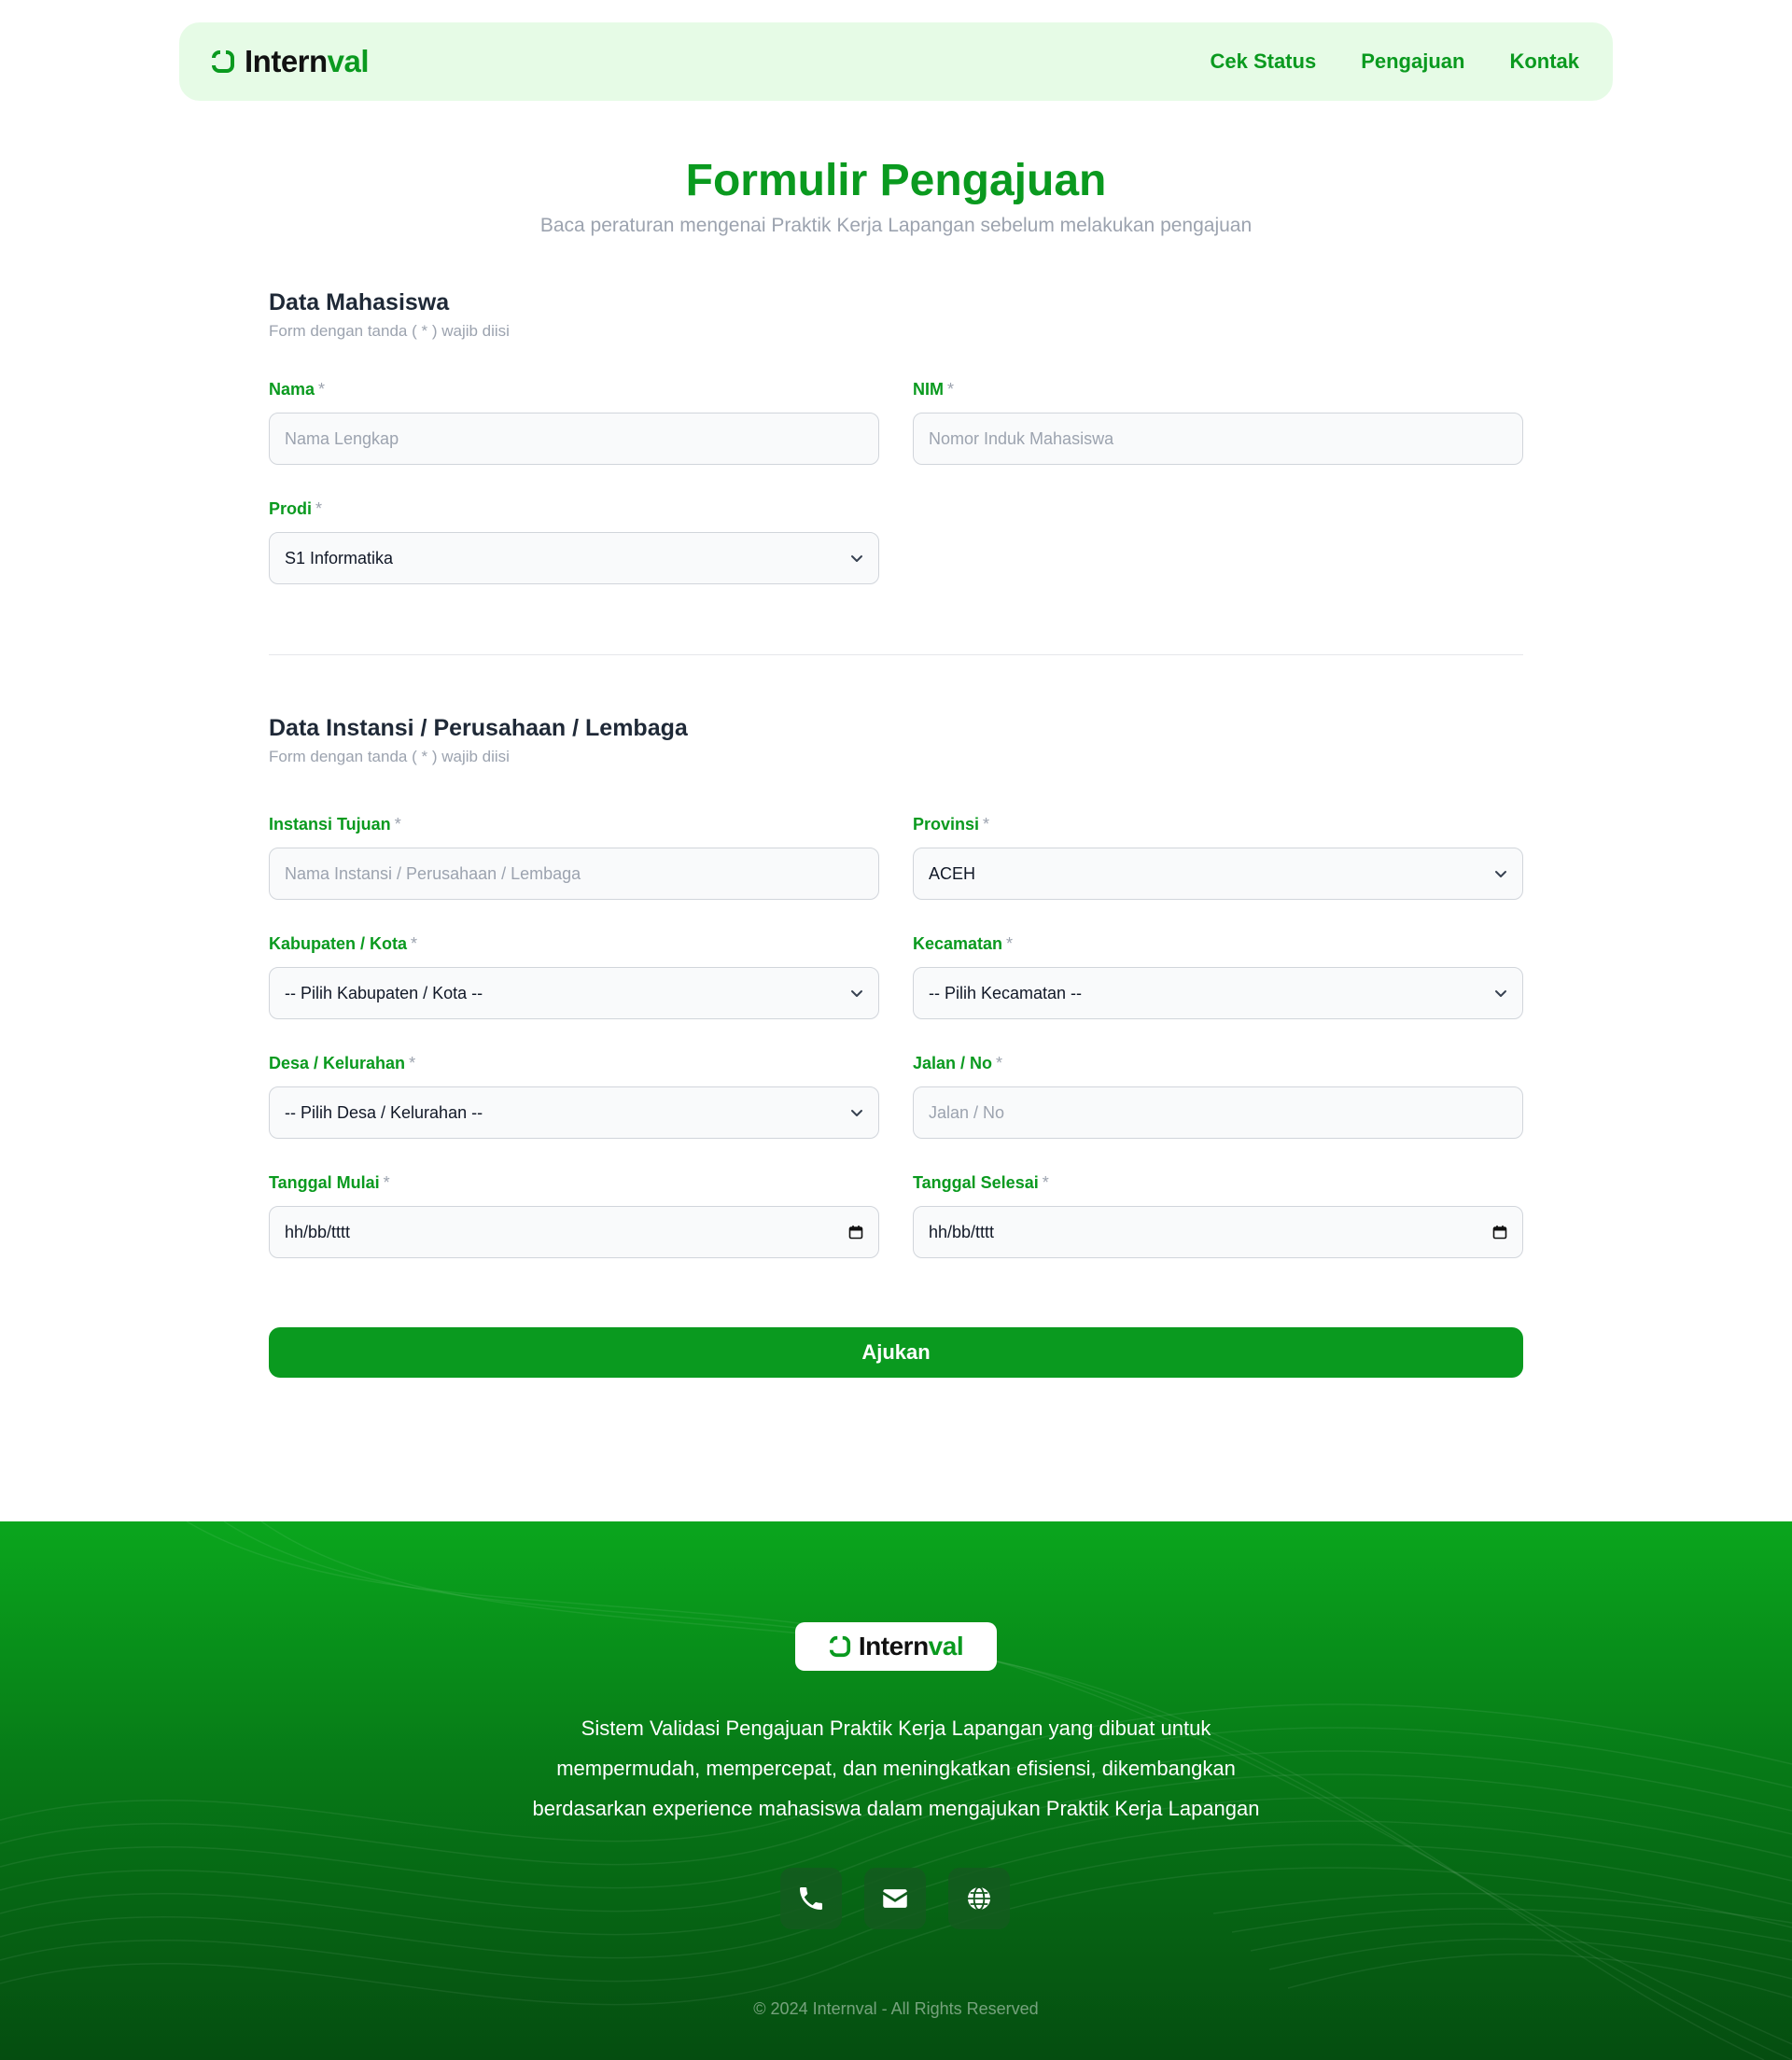  Describe the element at coordinates (1218, 554) in the screenshot. I see `empty-cell` at that location.